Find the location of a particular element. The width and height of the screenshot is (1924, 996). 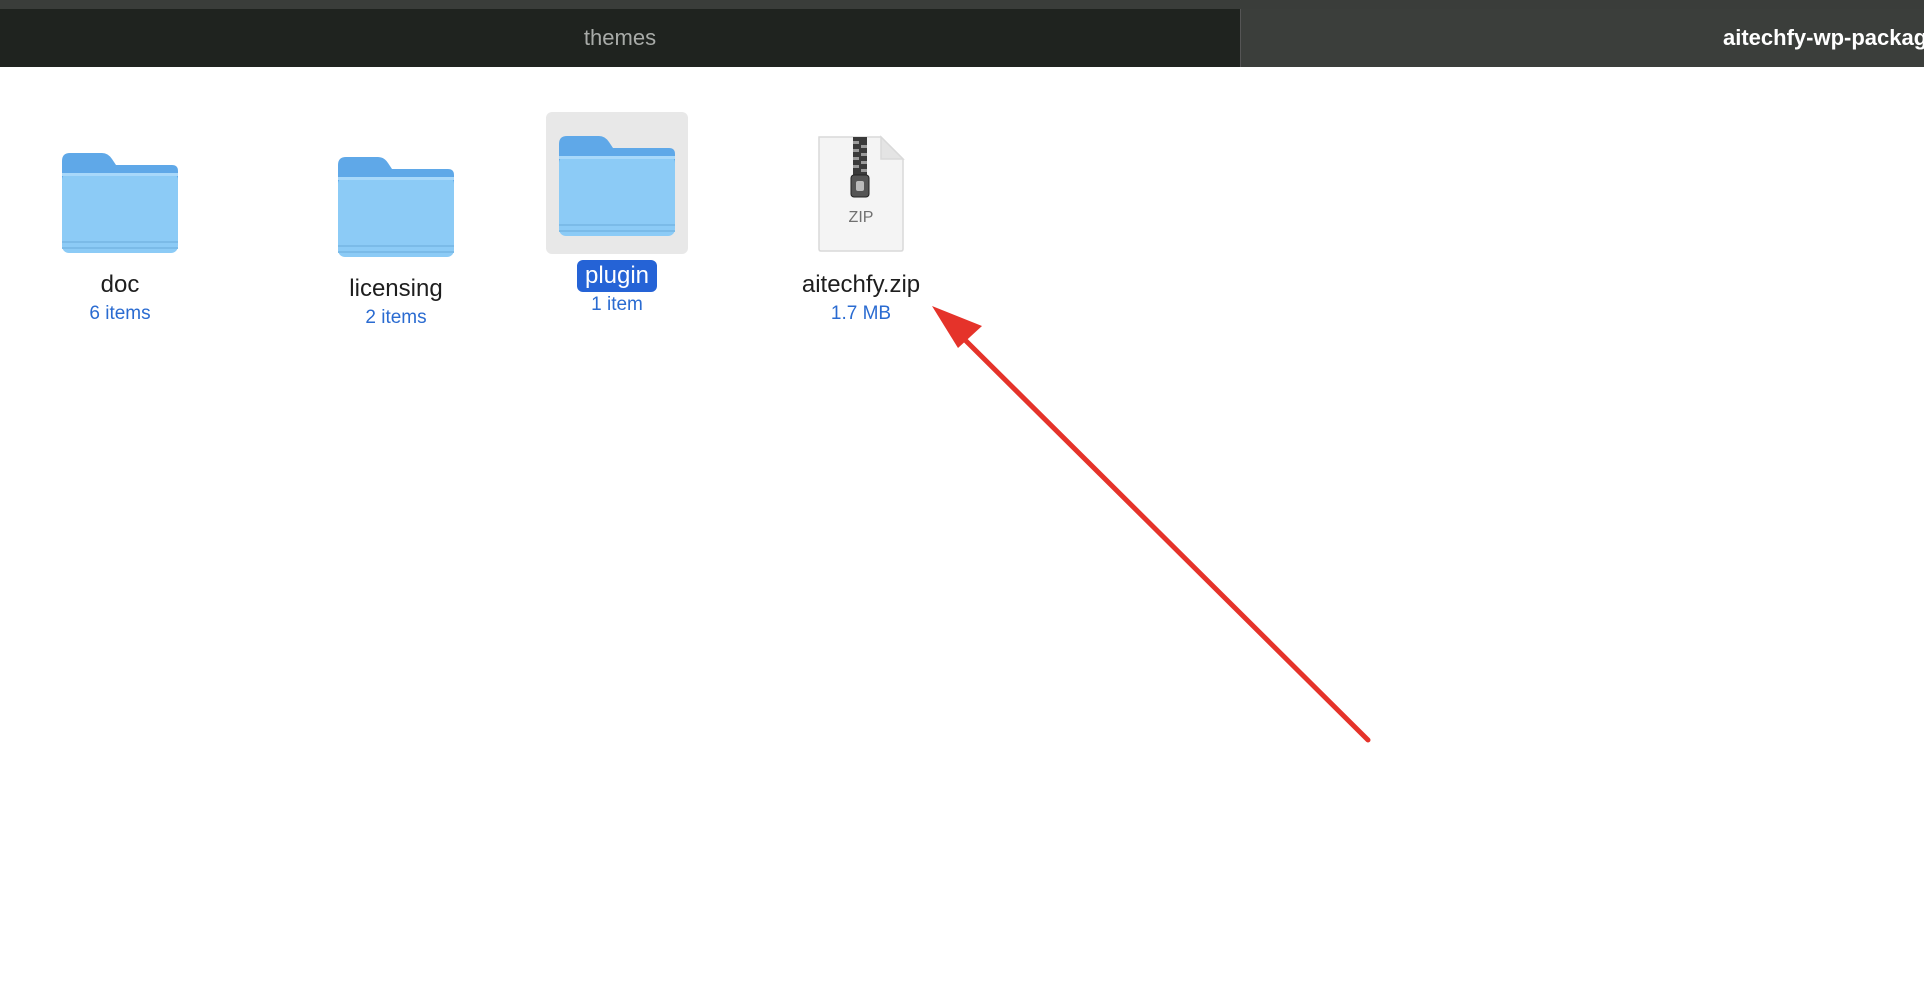

tab-bar: themes aitechfy-wp-package is located at coordinates (962, 38).